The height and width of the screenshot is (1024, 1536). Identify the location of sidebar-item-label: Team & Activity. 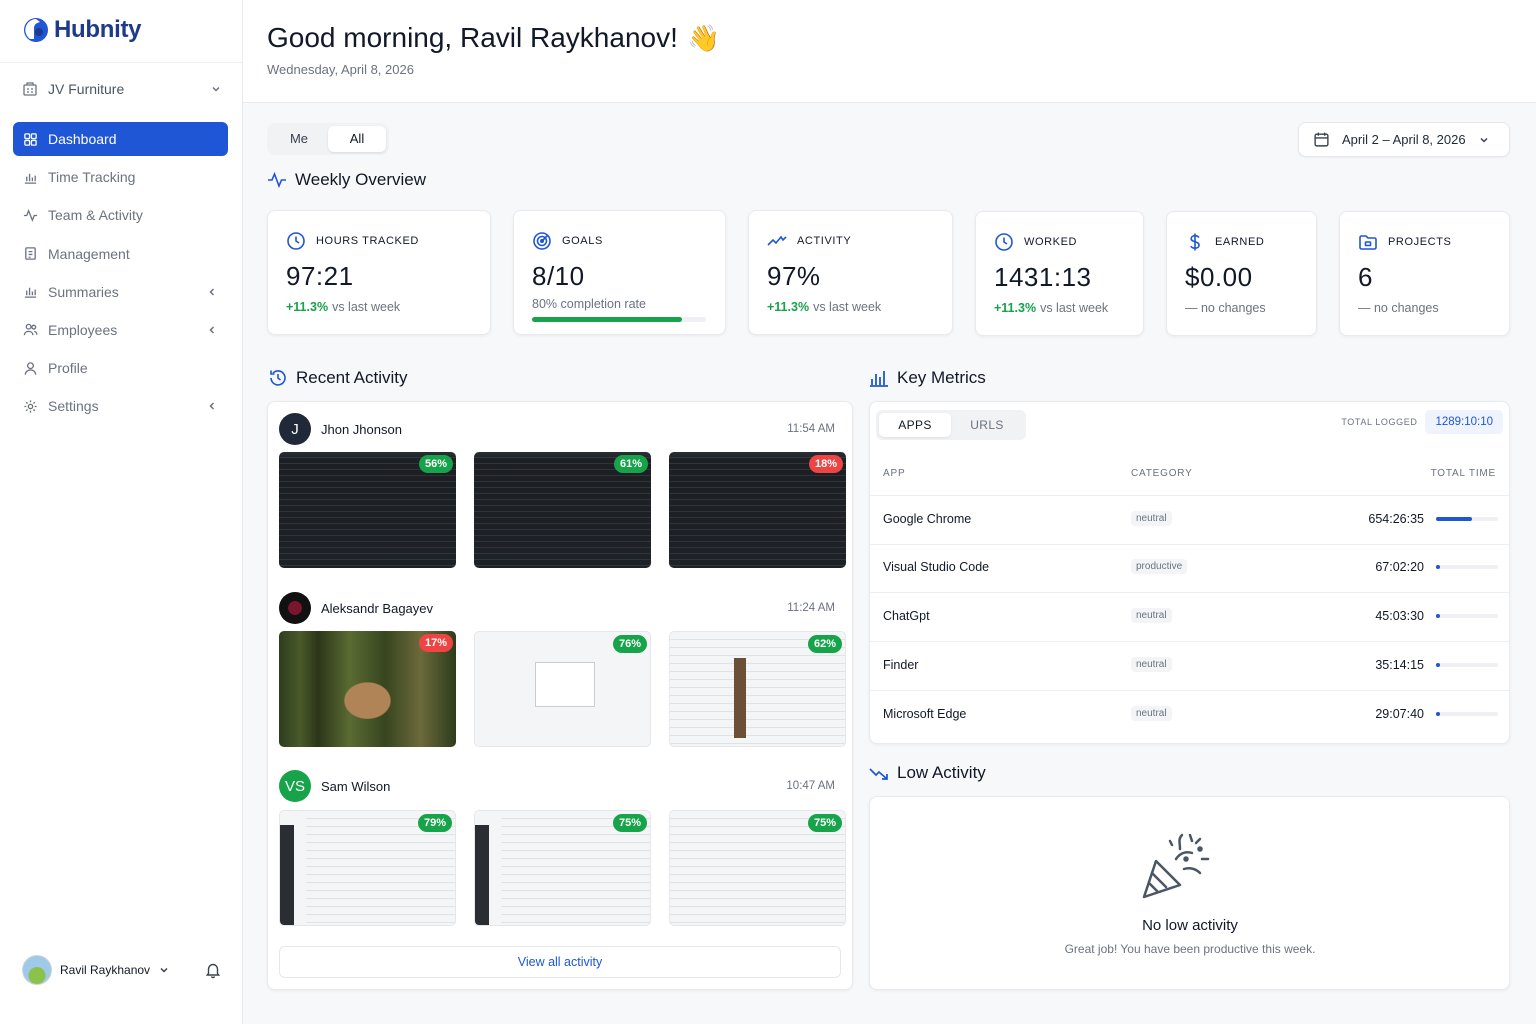
(95, 215).